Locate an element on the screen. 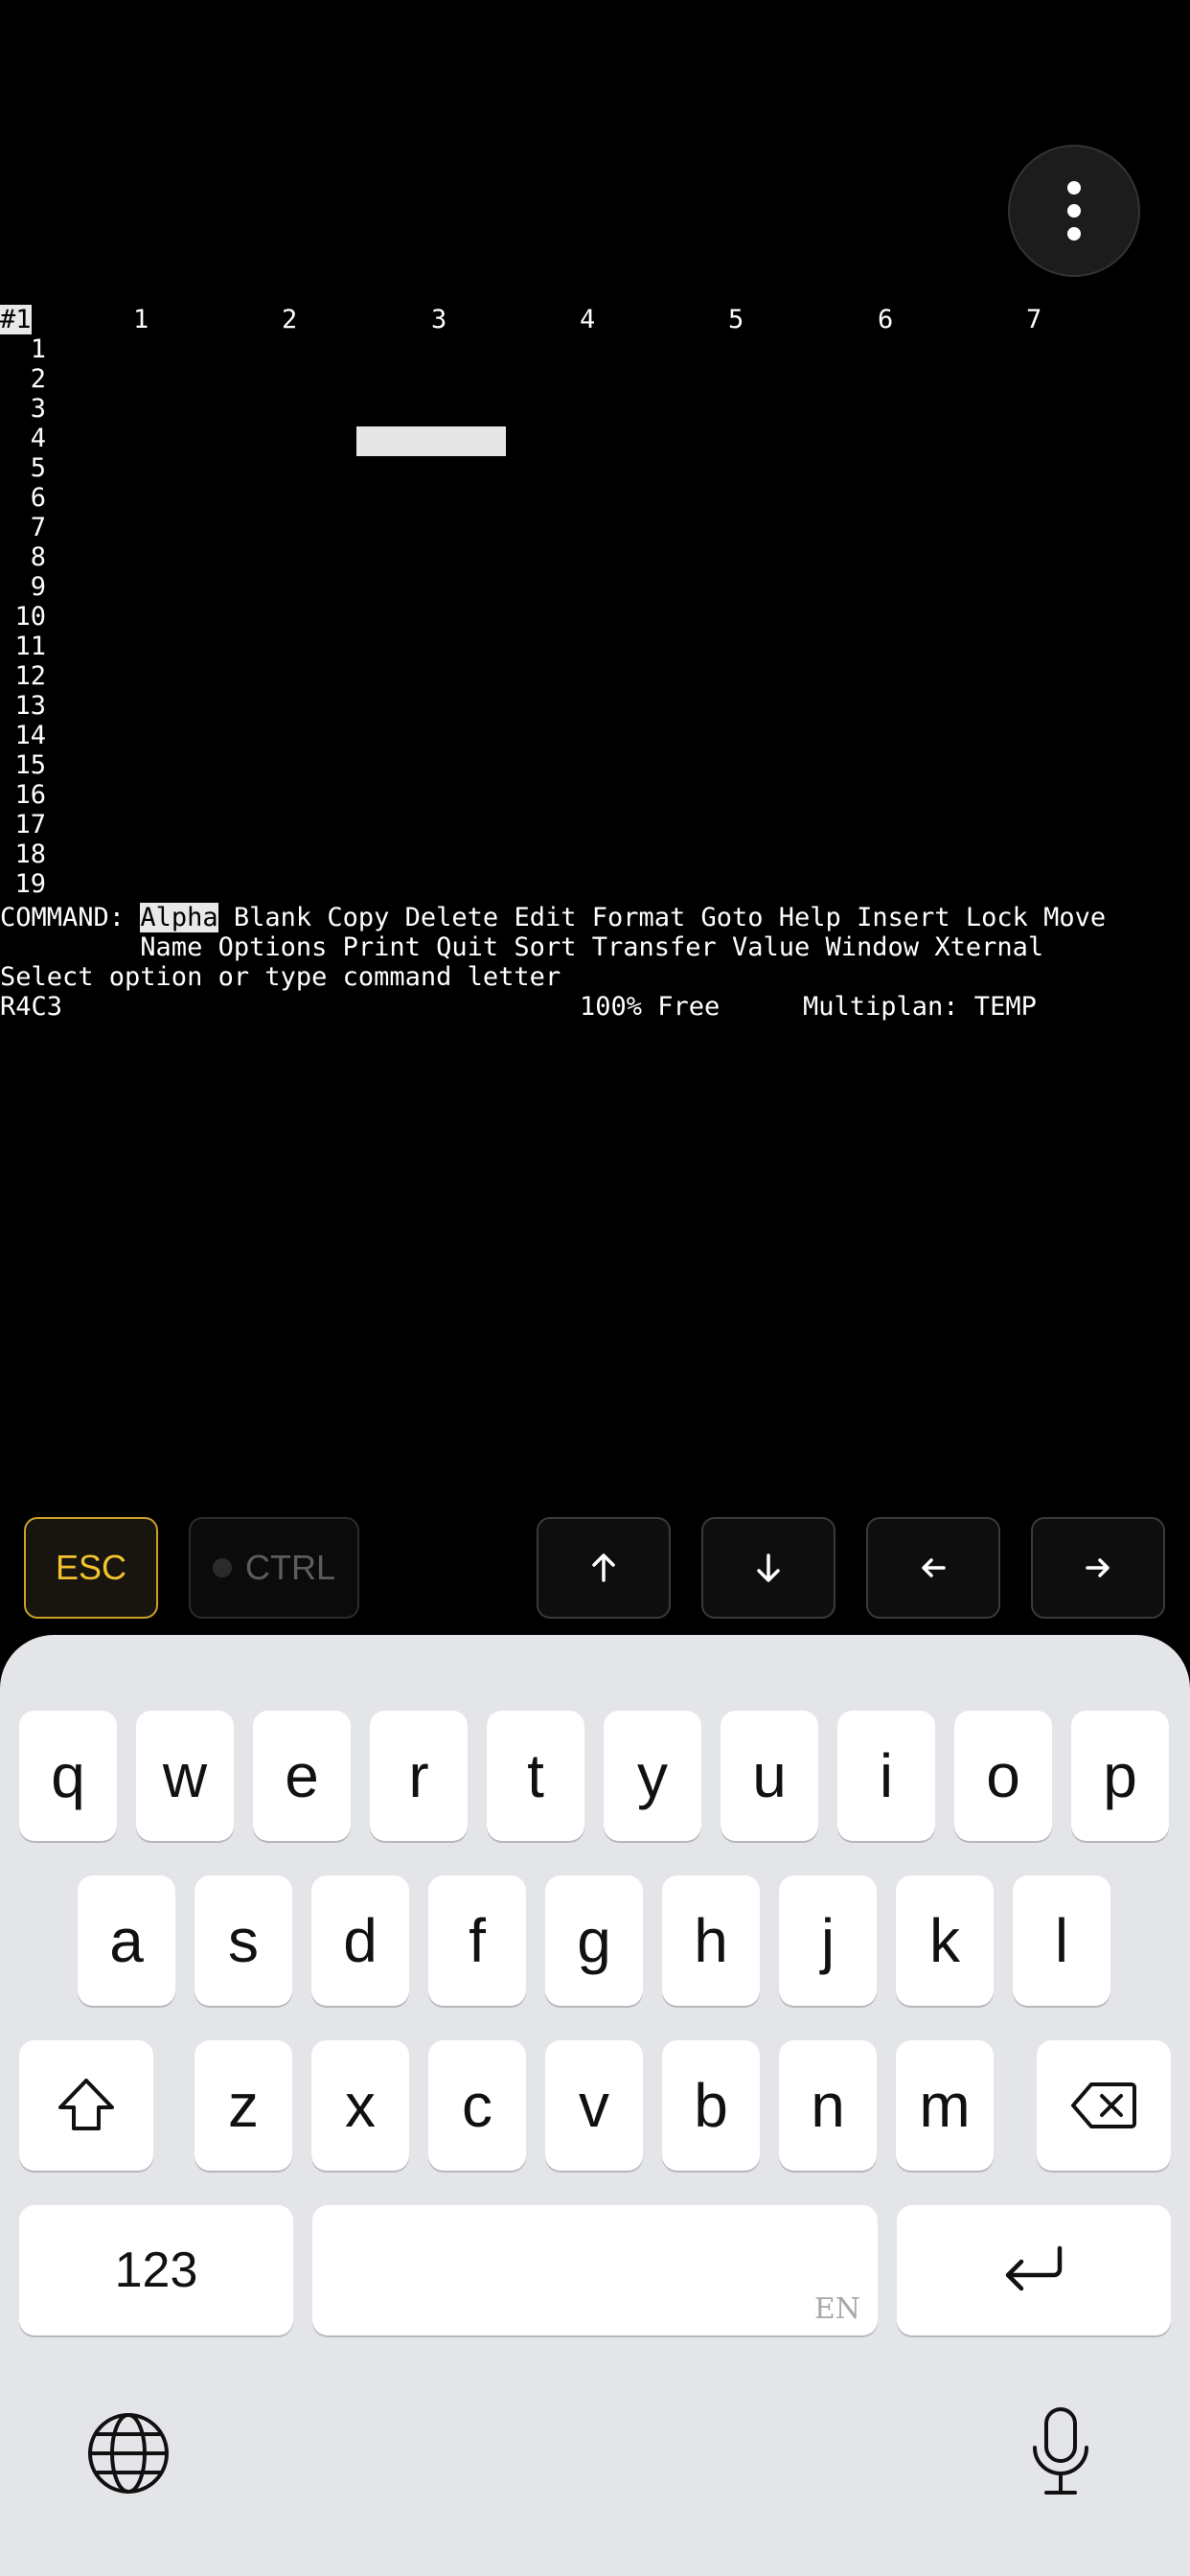 The height and width of the screenshot is (2576, 1190). arrow-right-icon is located at coordinates (1098, 1567).